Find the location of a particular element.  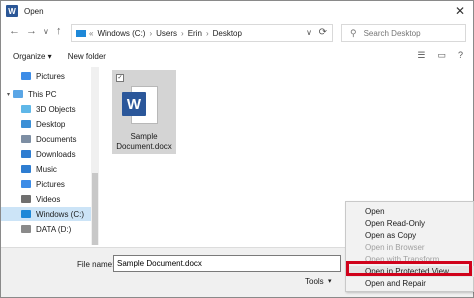

view-controls: ☰ ▭ ? is located at coordinates (440, 55).